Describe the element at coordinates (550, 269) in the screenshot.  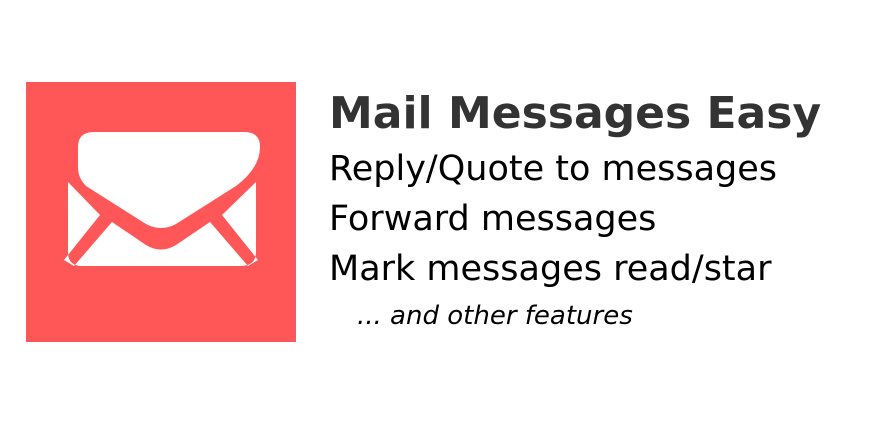
I see `feature-item-mark: Mark messages read/star` at that location.